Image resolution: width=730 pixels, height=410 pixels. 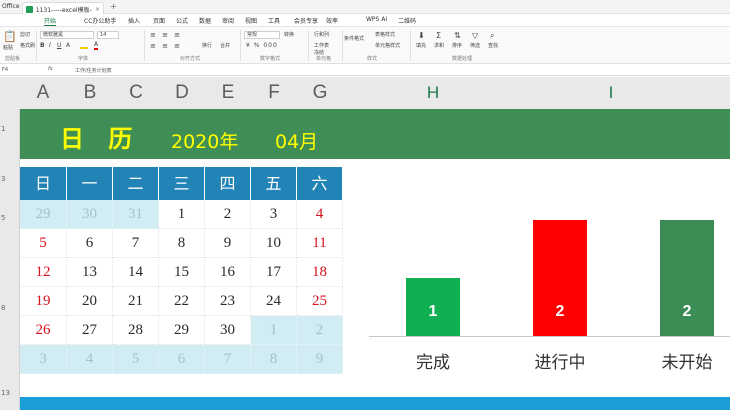 I want to click on fill-icon: ⬇, so click(x=421, y=35).